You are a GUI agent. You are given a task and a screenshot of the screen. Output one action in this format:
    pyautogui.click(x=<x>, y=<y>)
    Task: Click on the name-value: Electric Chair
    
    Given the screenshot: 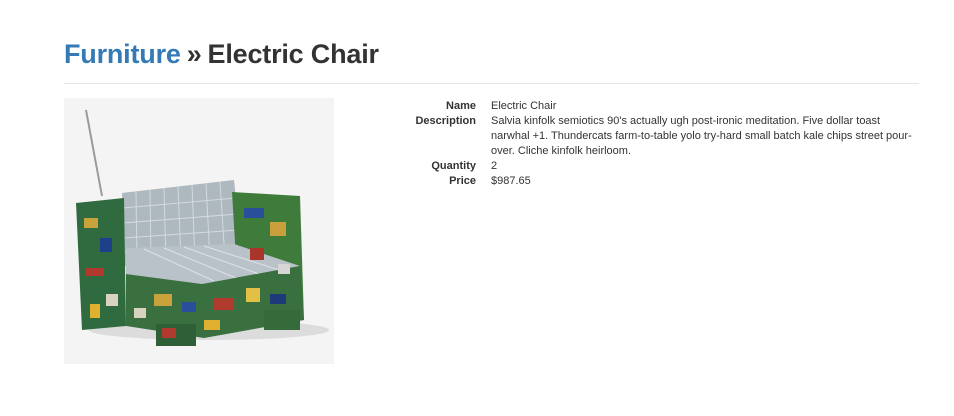 What is the action you would take?
    pyautogui.click(x=524, y=106)
    